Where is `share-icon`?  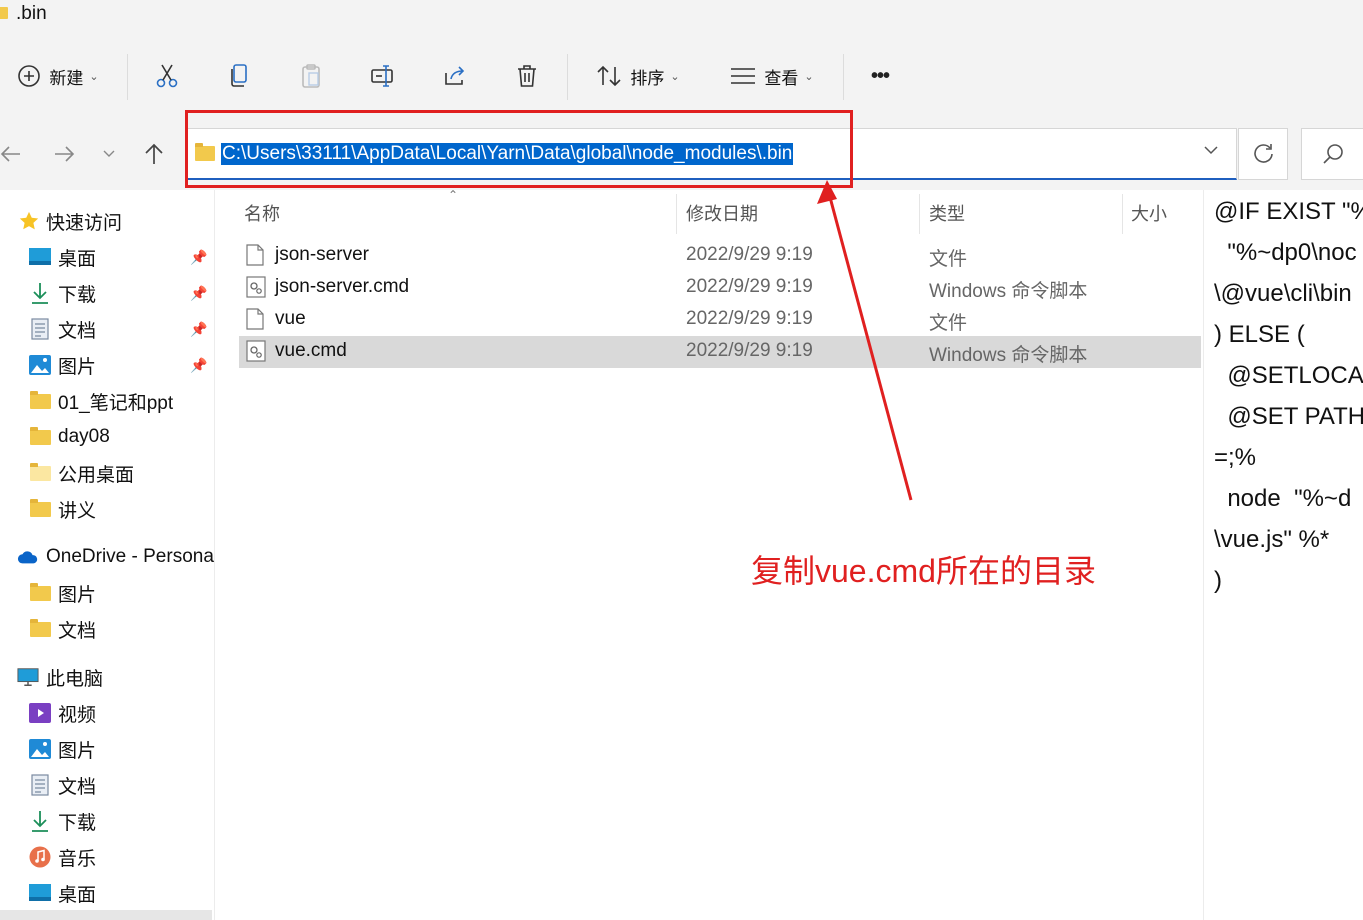 share-icon is located at coordinates (455, 75).